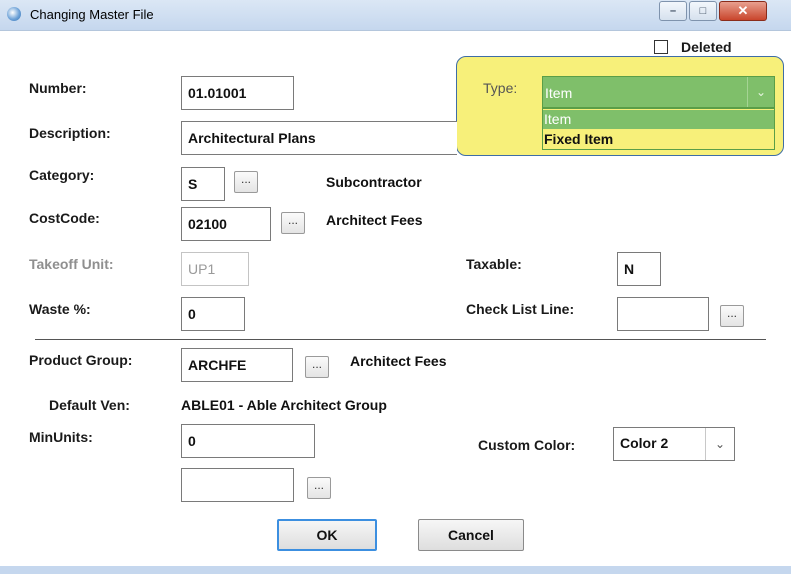  What do you see at coordinates (213, 314) in the screenshot?
I see `waste-field: 0` at bounding box center [213, 314].